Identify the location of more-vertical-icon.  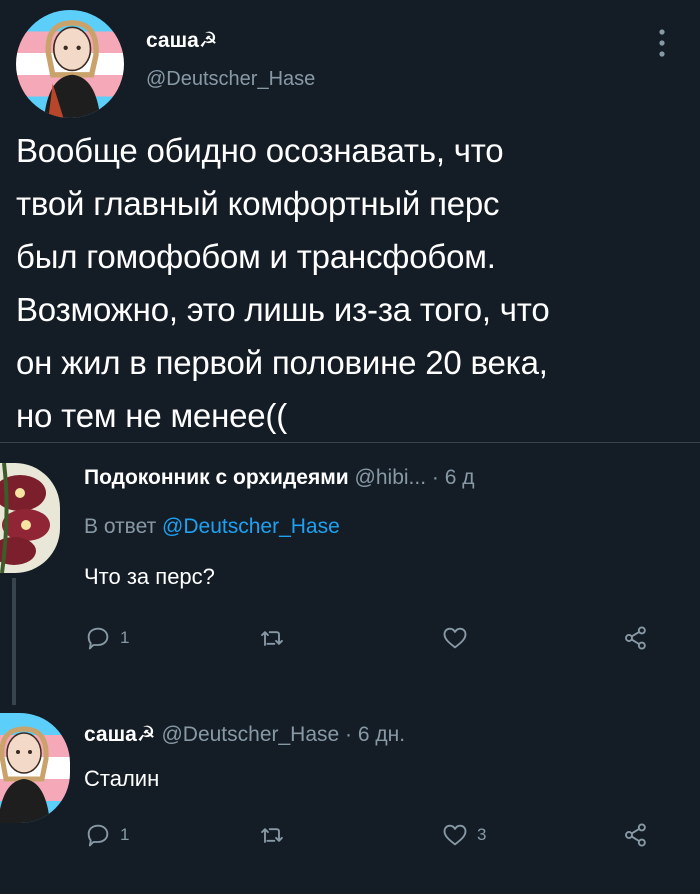
(662, 43).